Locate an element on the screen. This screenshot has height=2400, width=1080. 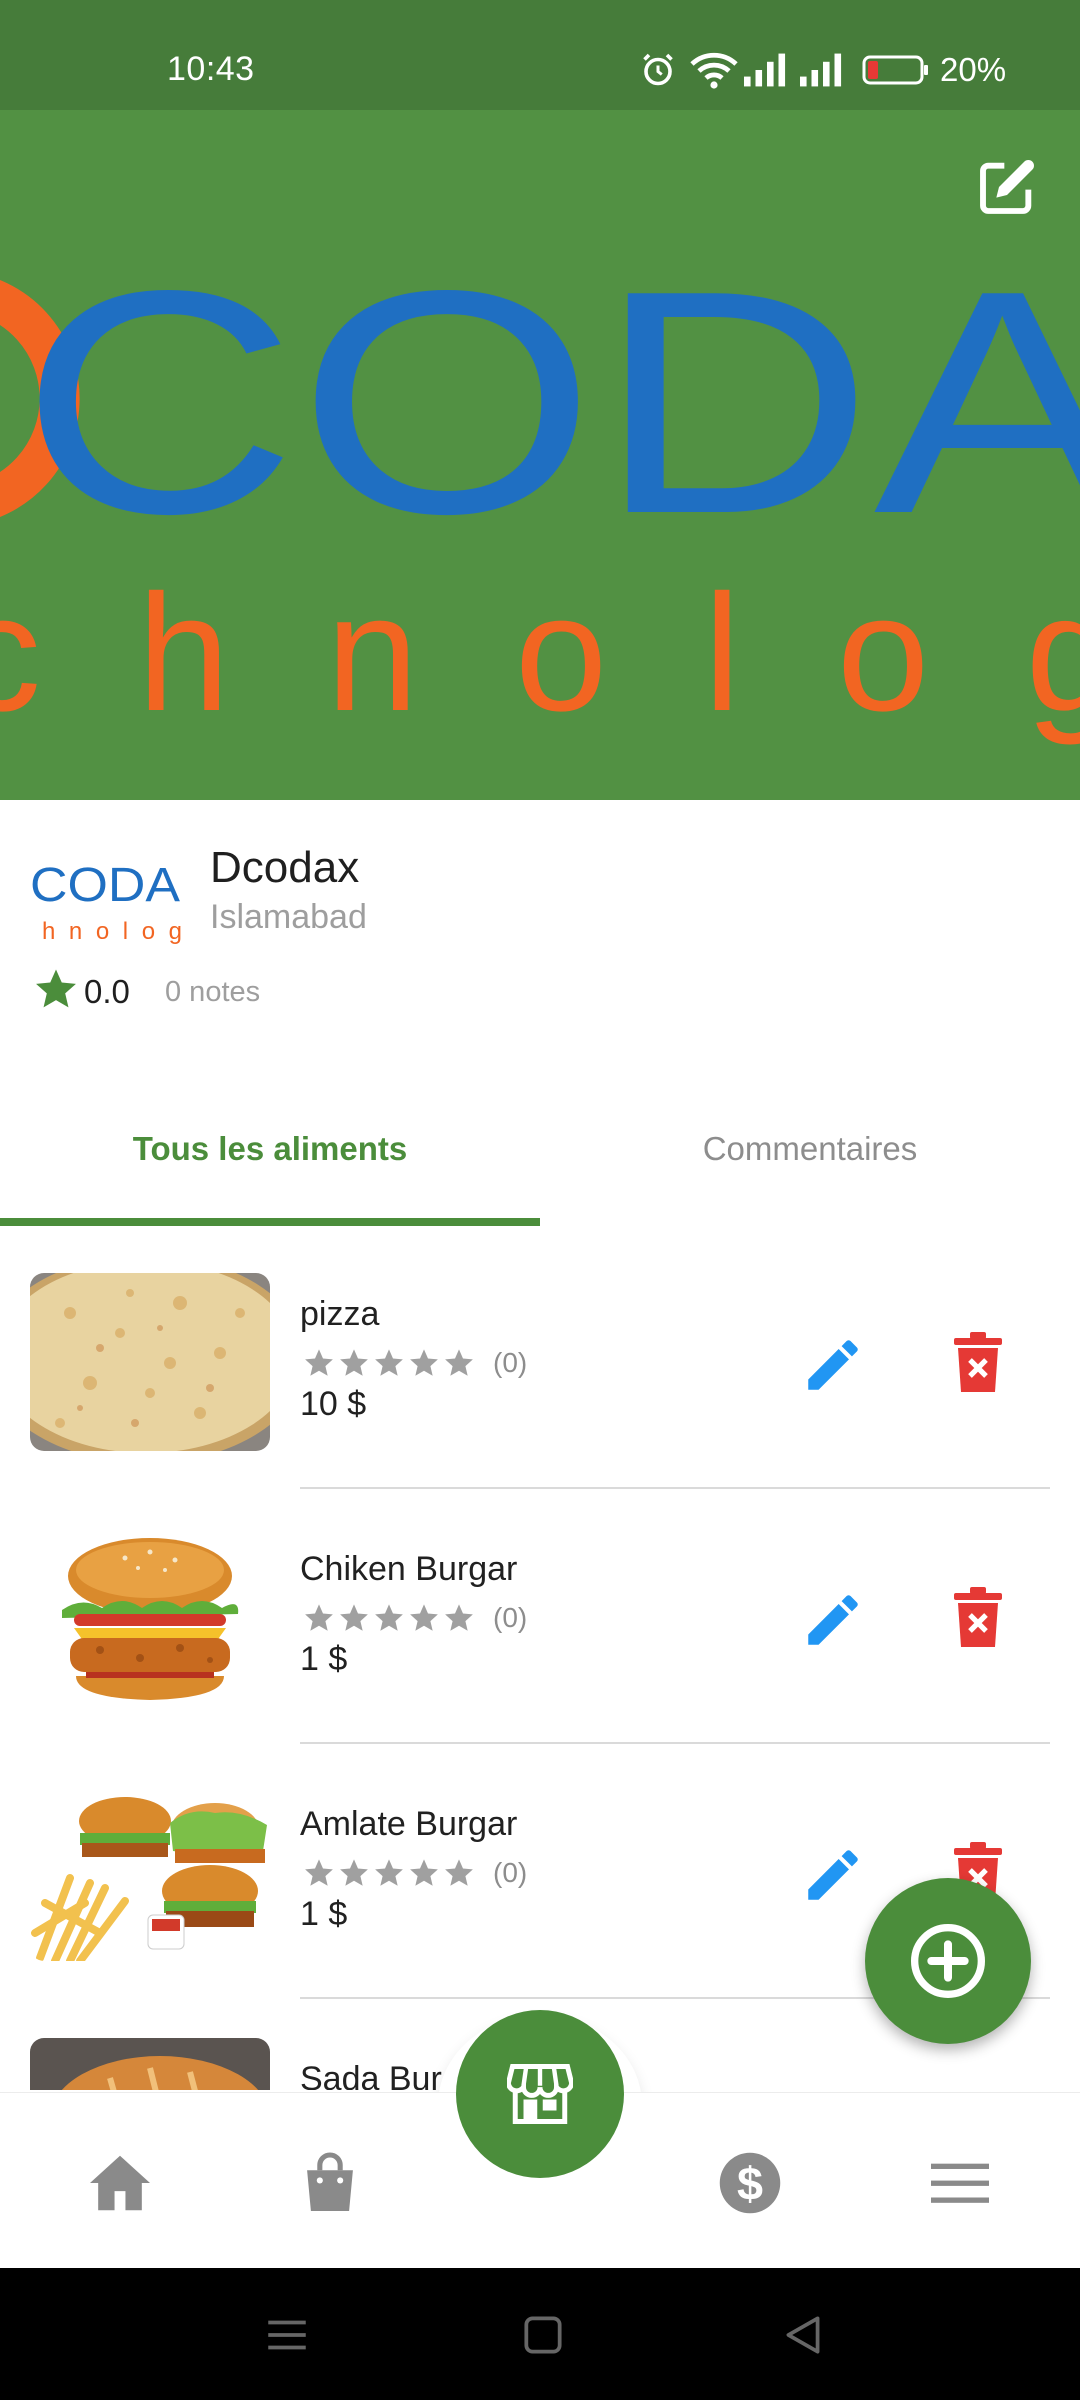
battery-percent: 20% is located at coordinates (973, 69).